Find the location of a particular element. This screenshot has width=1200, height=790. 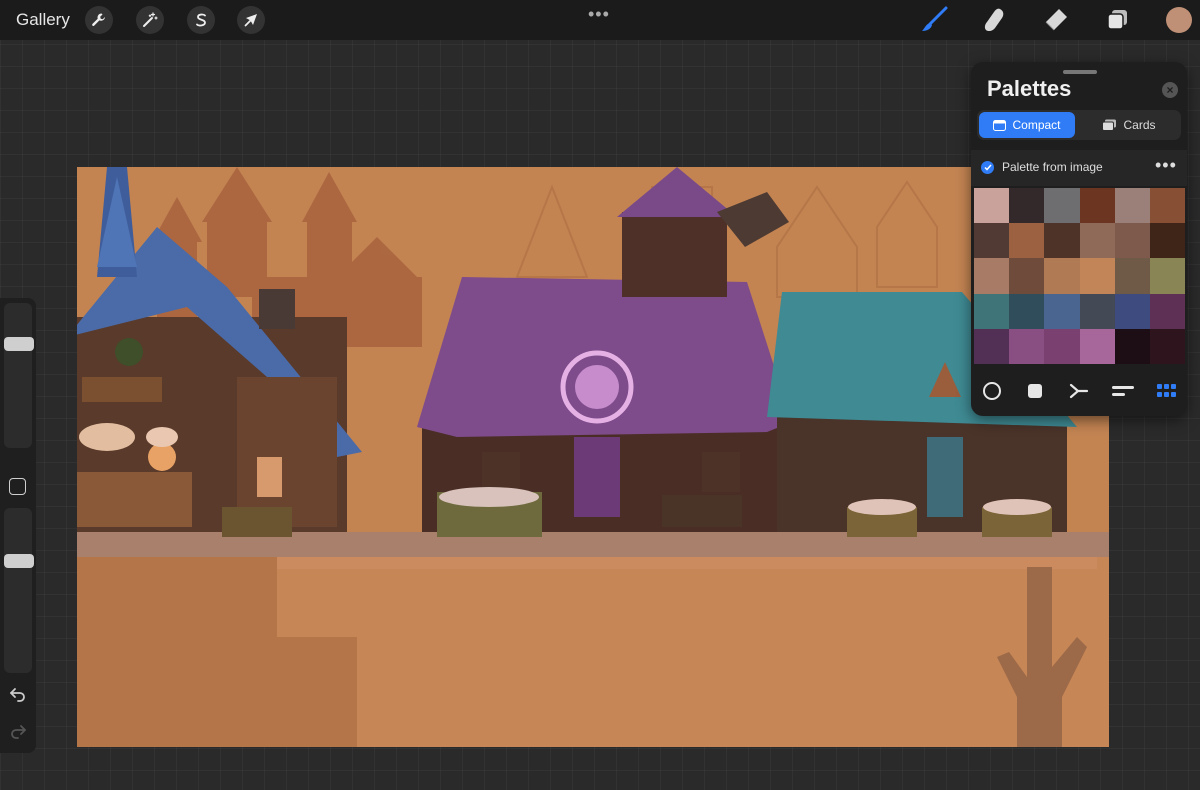

palettes-title: Palettes is located at coordinates (1029, 88).